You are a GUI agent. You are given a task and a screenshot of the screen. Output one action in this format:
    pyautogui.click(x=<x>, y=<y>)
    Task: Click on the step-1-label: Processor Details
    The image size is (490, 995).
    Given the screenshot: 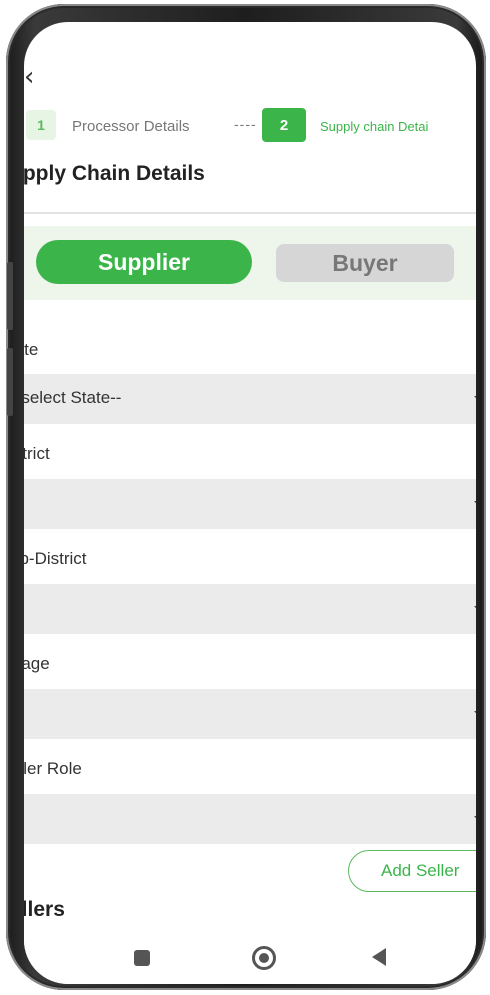 What is the action you would take?
    pyautogui.click(x=131, y=126)
    